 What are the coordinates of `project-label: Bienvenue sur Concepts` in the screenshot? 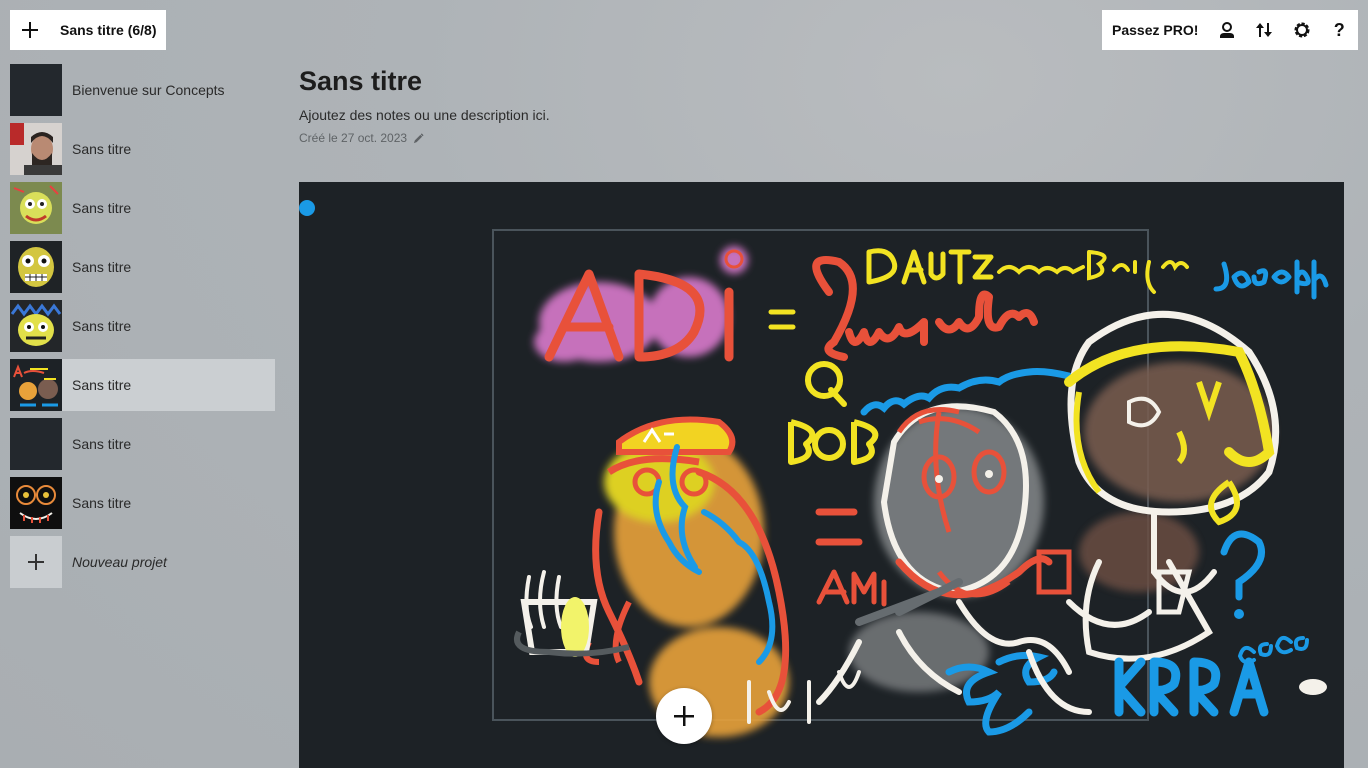 It's located at (148, 90).